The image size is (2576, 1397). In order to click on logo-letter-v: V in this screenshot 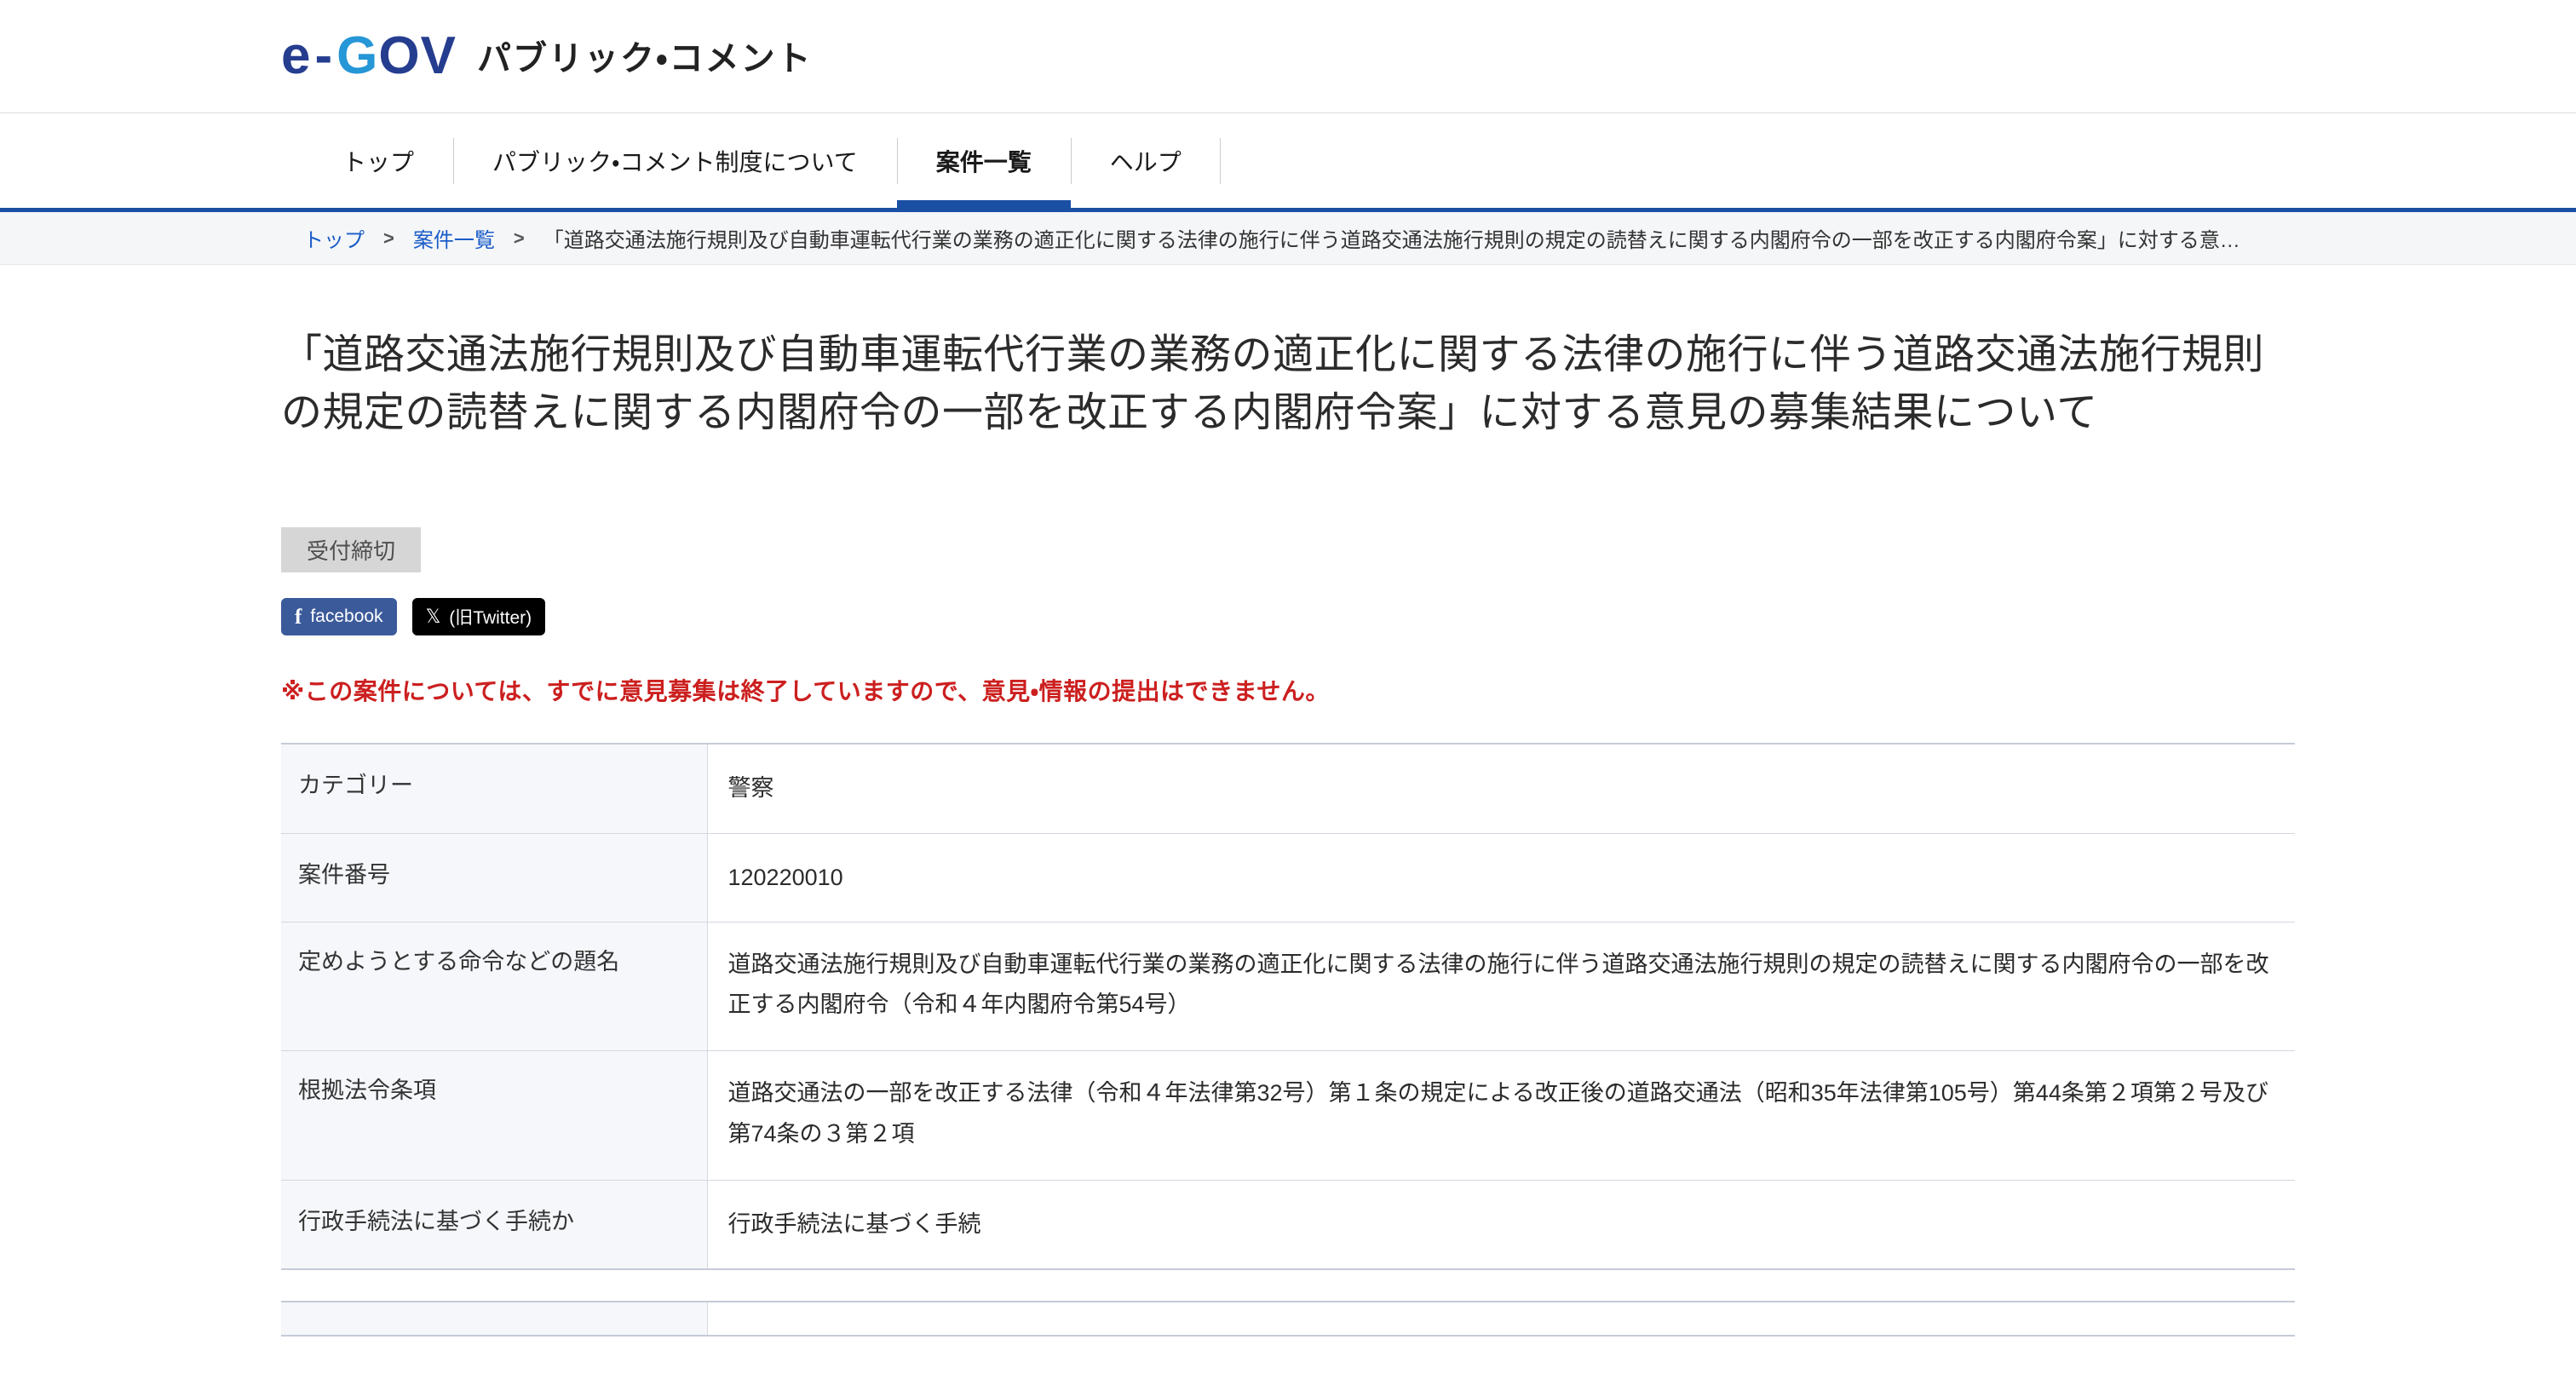, I will do `click(439, 55)`.